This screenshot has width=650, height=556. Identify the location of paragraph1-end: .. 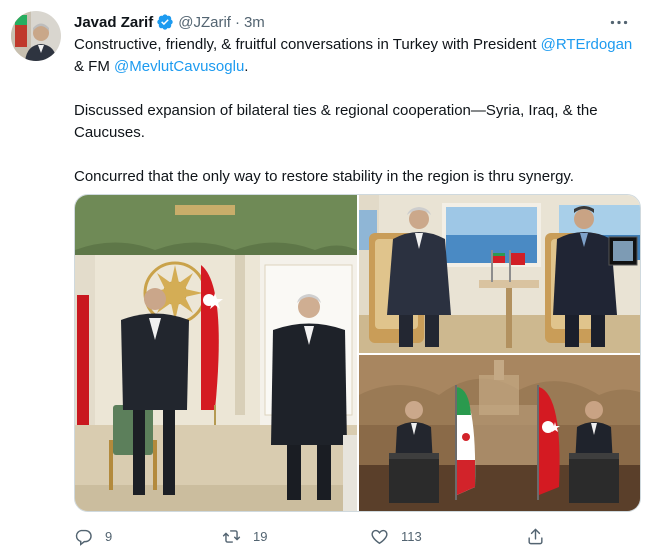
(246, 66).